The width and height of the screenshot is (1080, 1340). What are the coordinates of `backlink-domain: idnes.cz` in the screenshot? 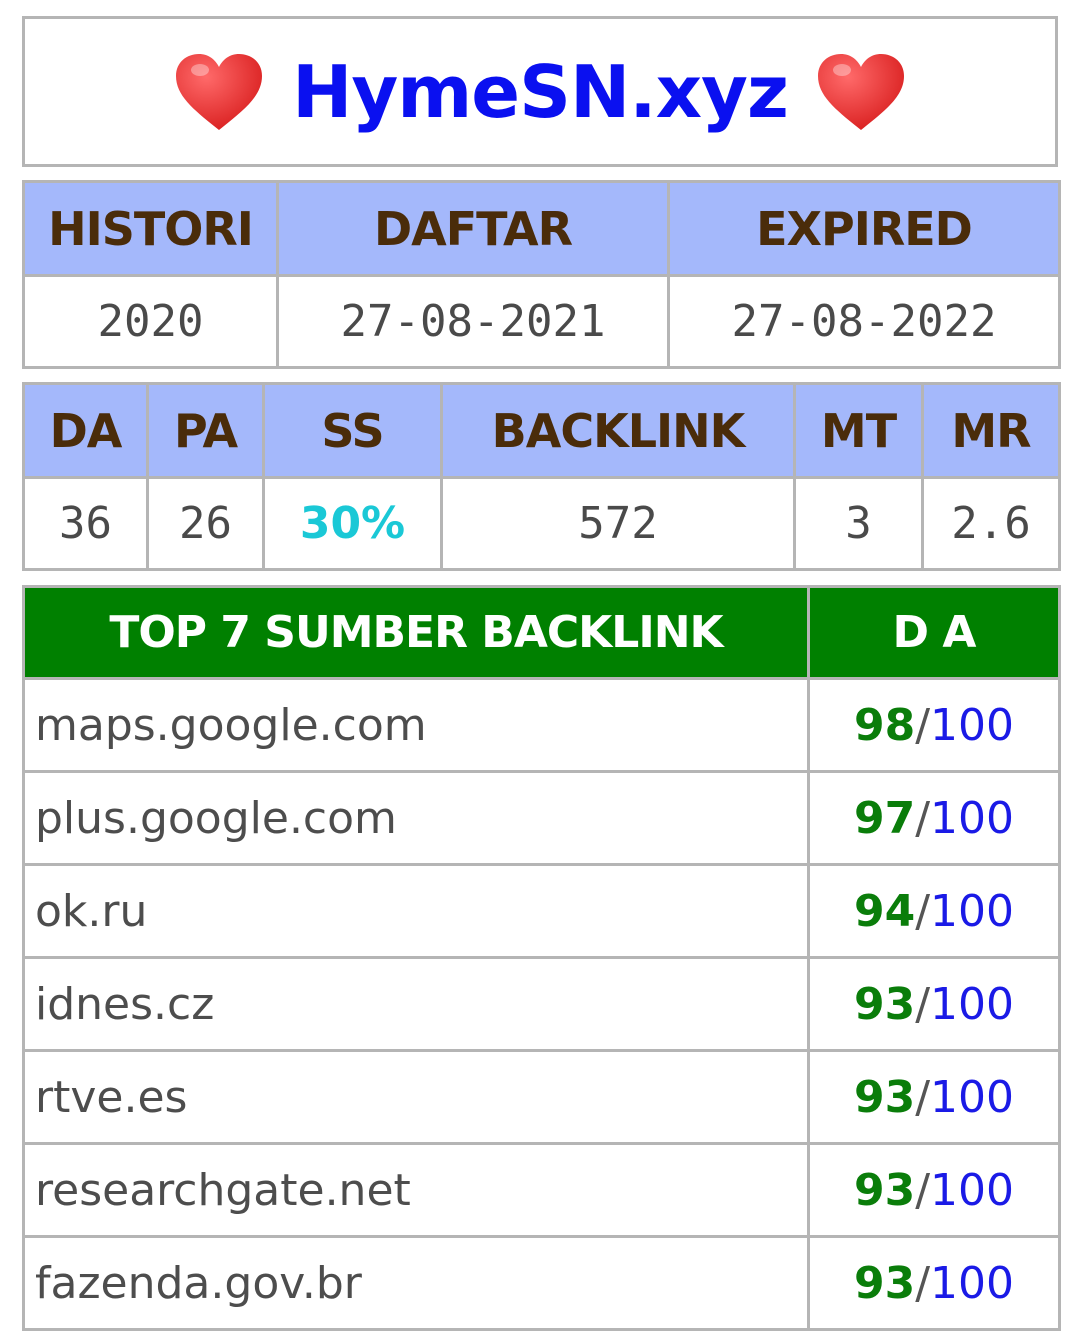 It's located at (416, 1004).